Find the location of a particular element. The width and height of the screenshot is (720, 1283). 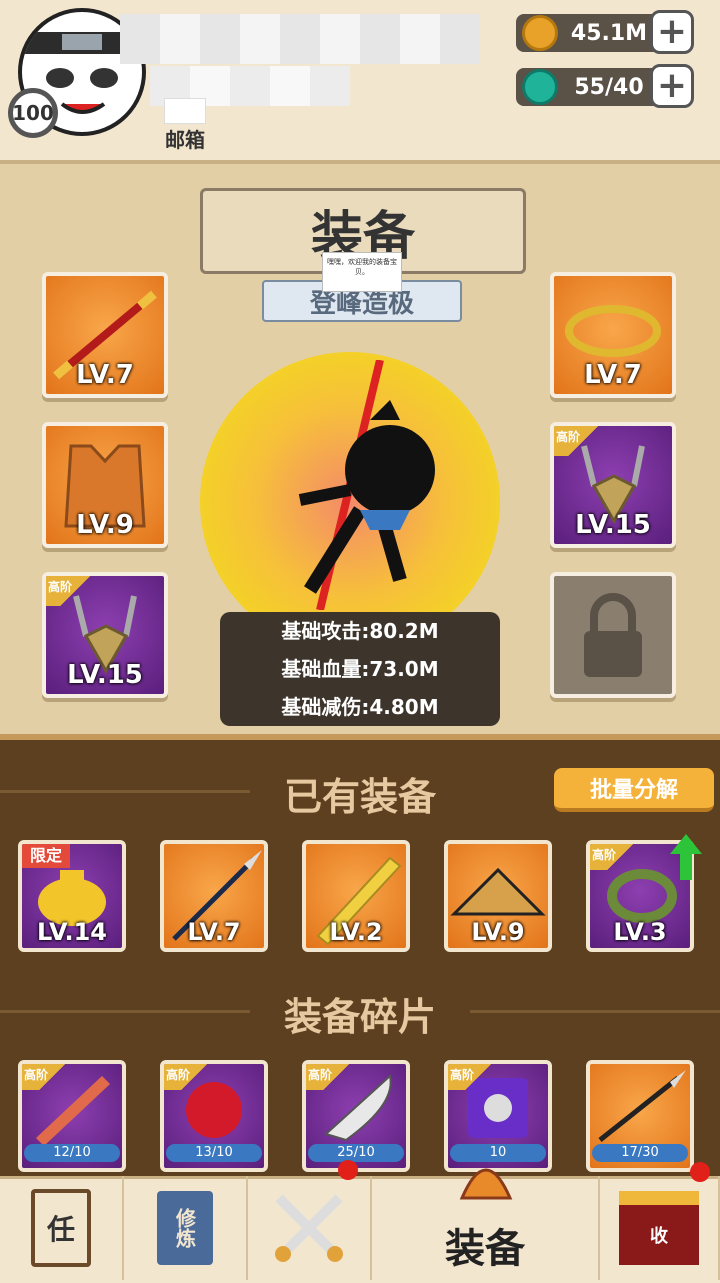

base-stats-panel: 基础攻击:80.2M 基础血量:73.0M 基础减伤:4.80M is located at coordinates (360, 669).